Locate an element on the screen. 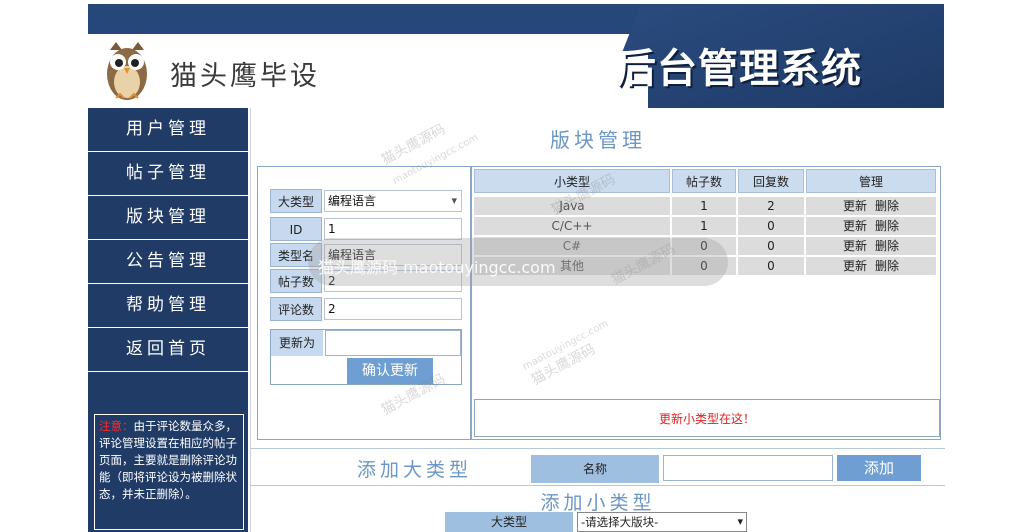 The image size is (1024, 532). watermark-banner-text: 猫头鹰源码 maotouyingcc.com is located at coordinates (437, 267).